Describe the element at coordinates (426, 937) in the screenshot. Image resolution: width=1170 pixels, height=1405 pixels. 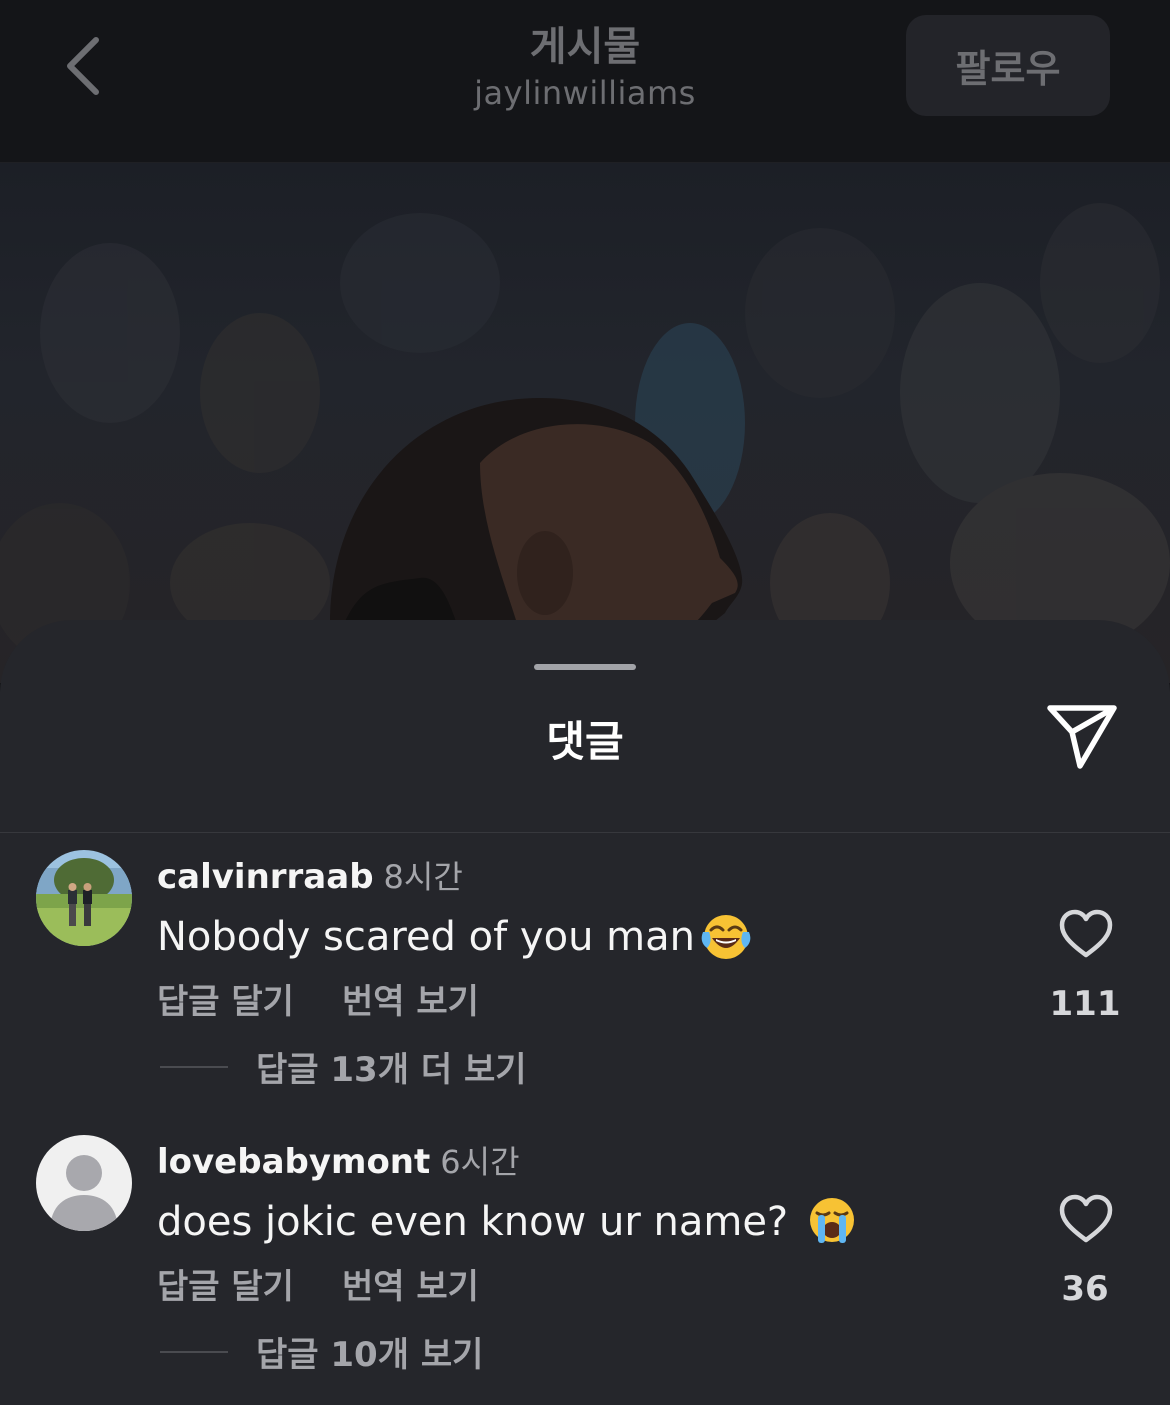
I see `comment-body: Nobody scared of you man` at that location.